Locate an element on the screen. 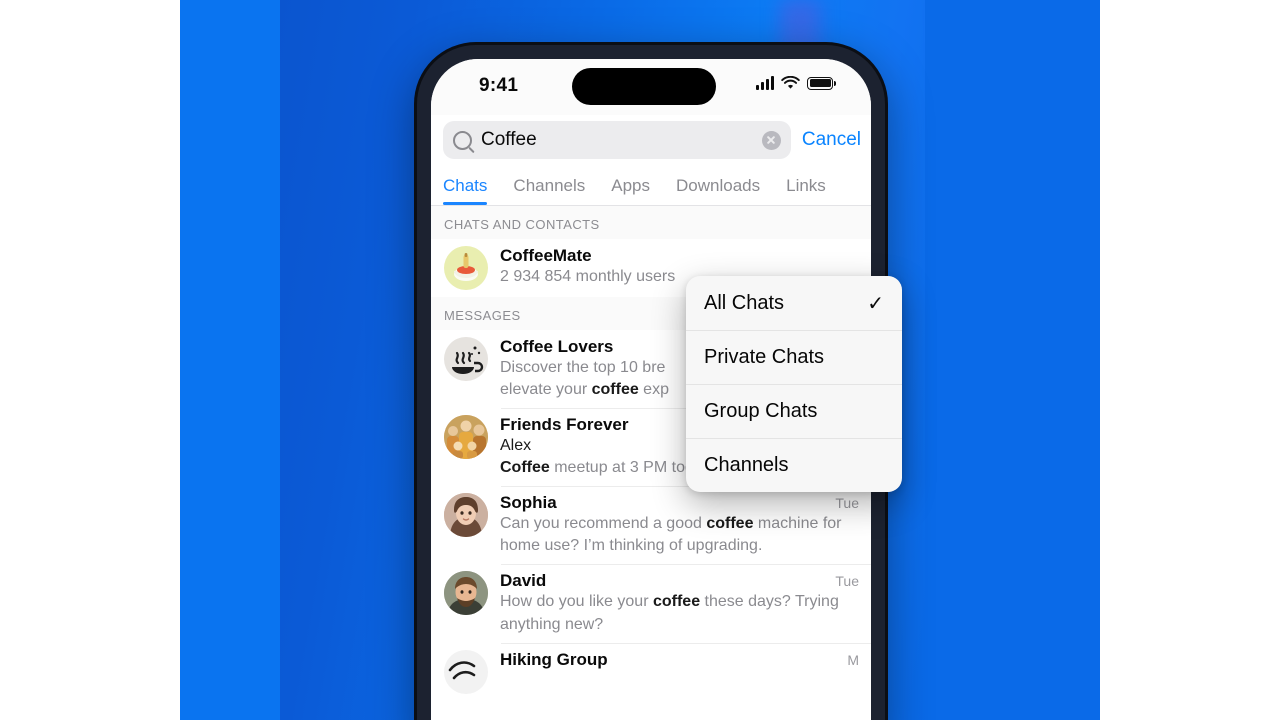 The width and height of the screenshot is (1280, 720). status-bar: 9:41 is located at coordinates (651, 87).